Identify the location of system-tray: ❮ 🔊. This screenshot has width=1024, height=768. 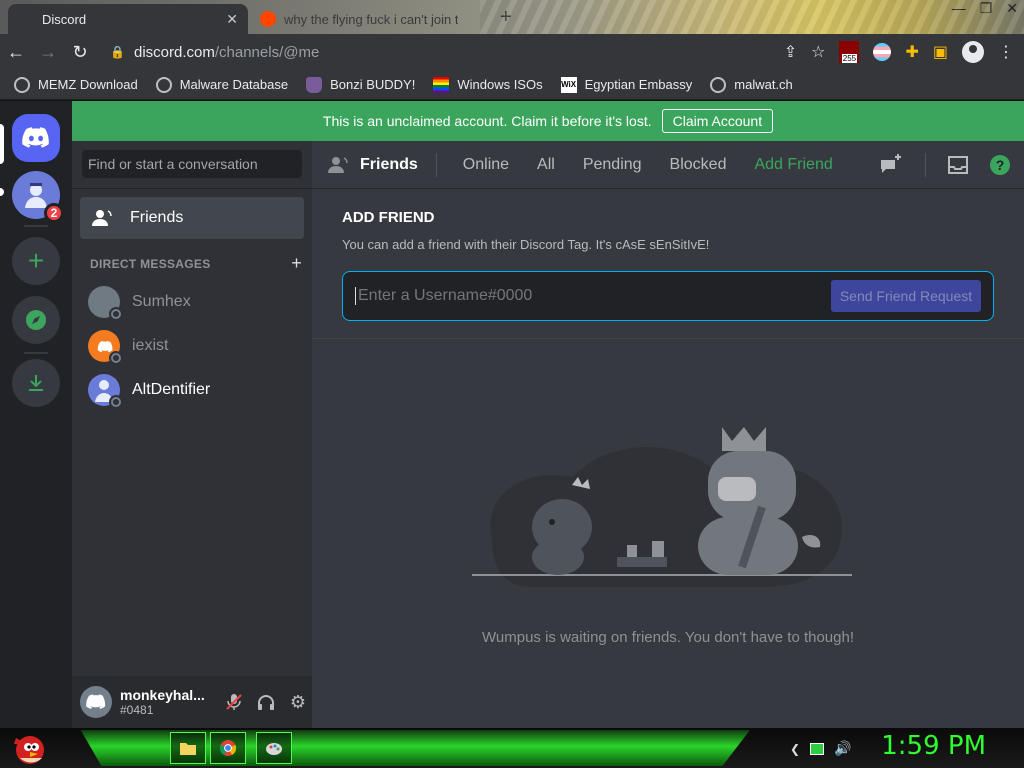
(821, 748).